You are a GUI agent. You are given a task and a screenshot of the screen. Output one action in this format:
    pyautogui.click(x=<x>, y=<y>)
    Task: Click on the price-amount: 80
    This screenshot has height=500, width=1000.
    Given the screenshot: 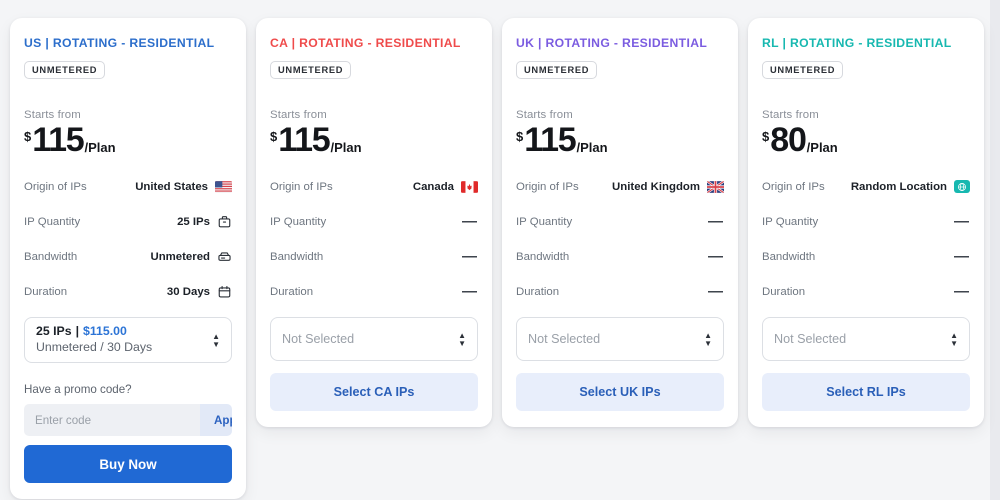 What is the action you would take?
    pyautogui.click(x=788, y=140)
    